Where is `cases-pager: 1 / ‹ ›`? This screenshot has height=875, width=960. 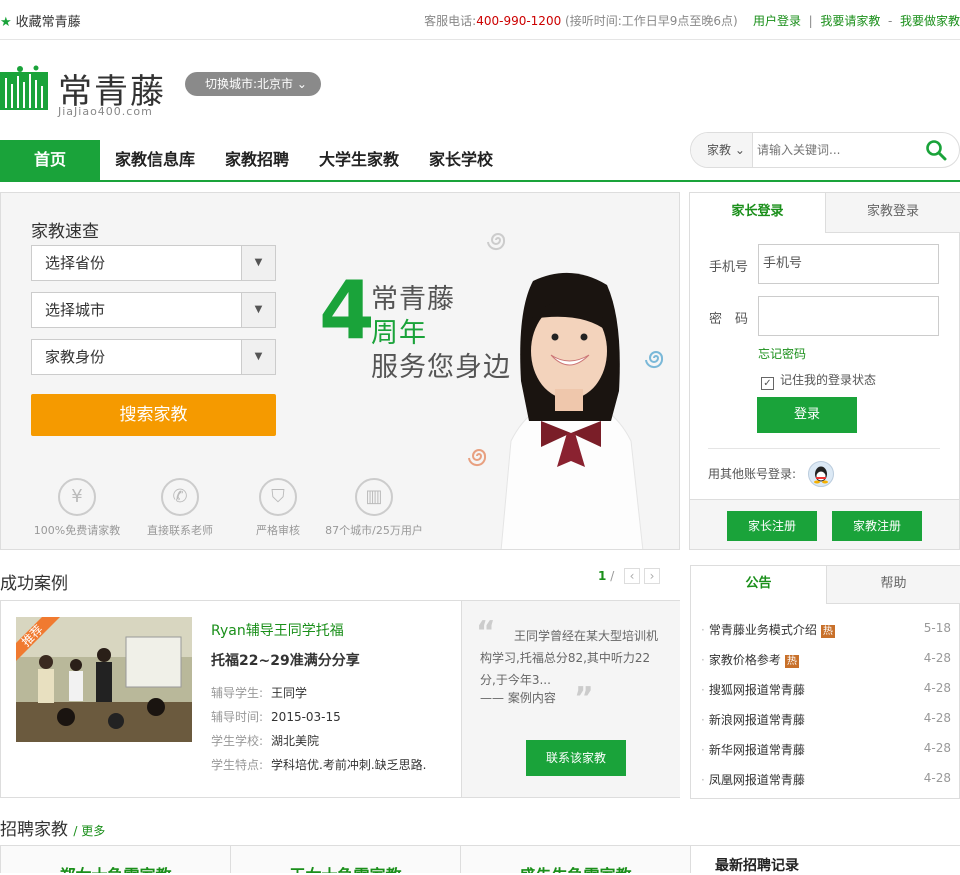
cases-pager: 1 / ‹ › is located at coordinates (629, 576).